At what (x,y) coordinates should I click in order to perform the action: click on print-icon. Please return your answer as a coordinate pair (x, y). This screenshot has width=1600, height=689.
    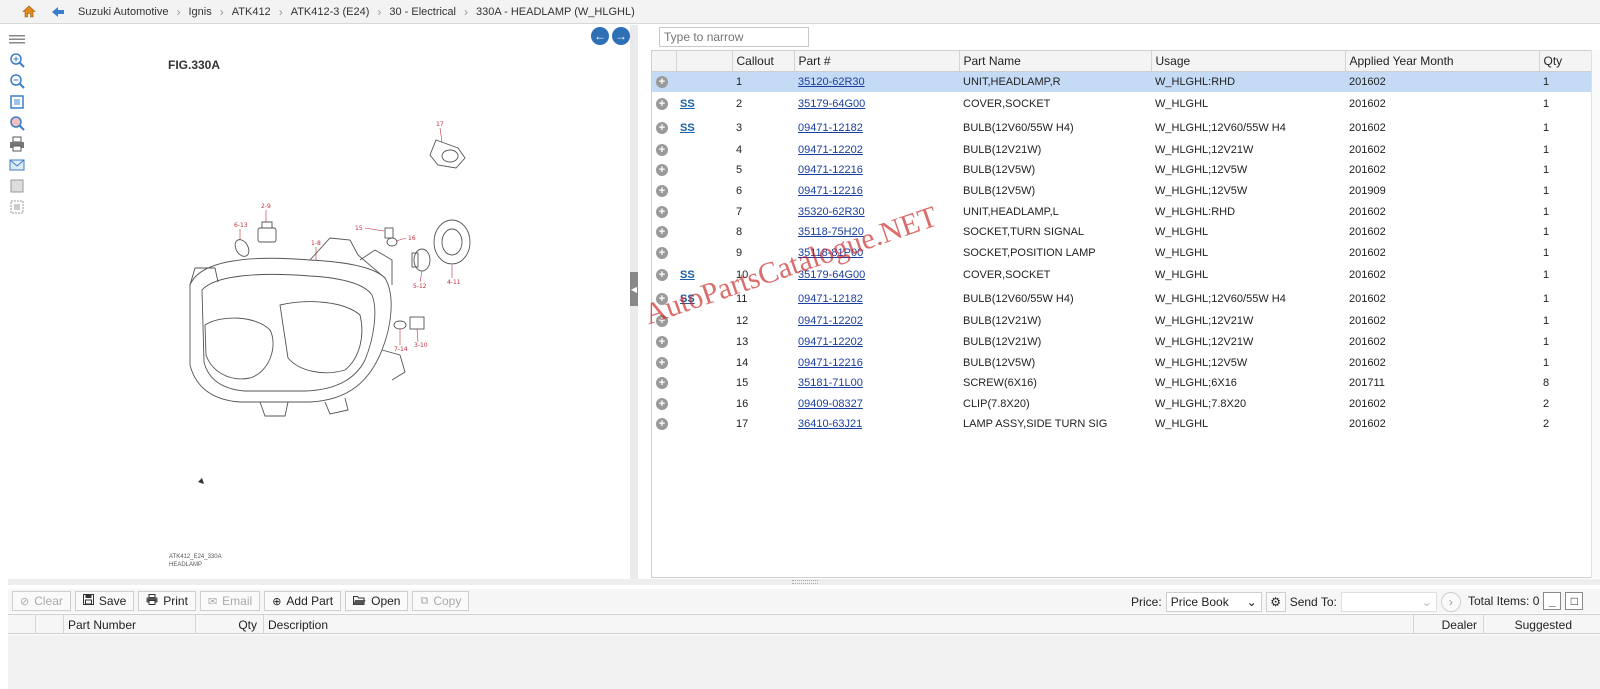
    Looking at the image, I should click on (17, 144).